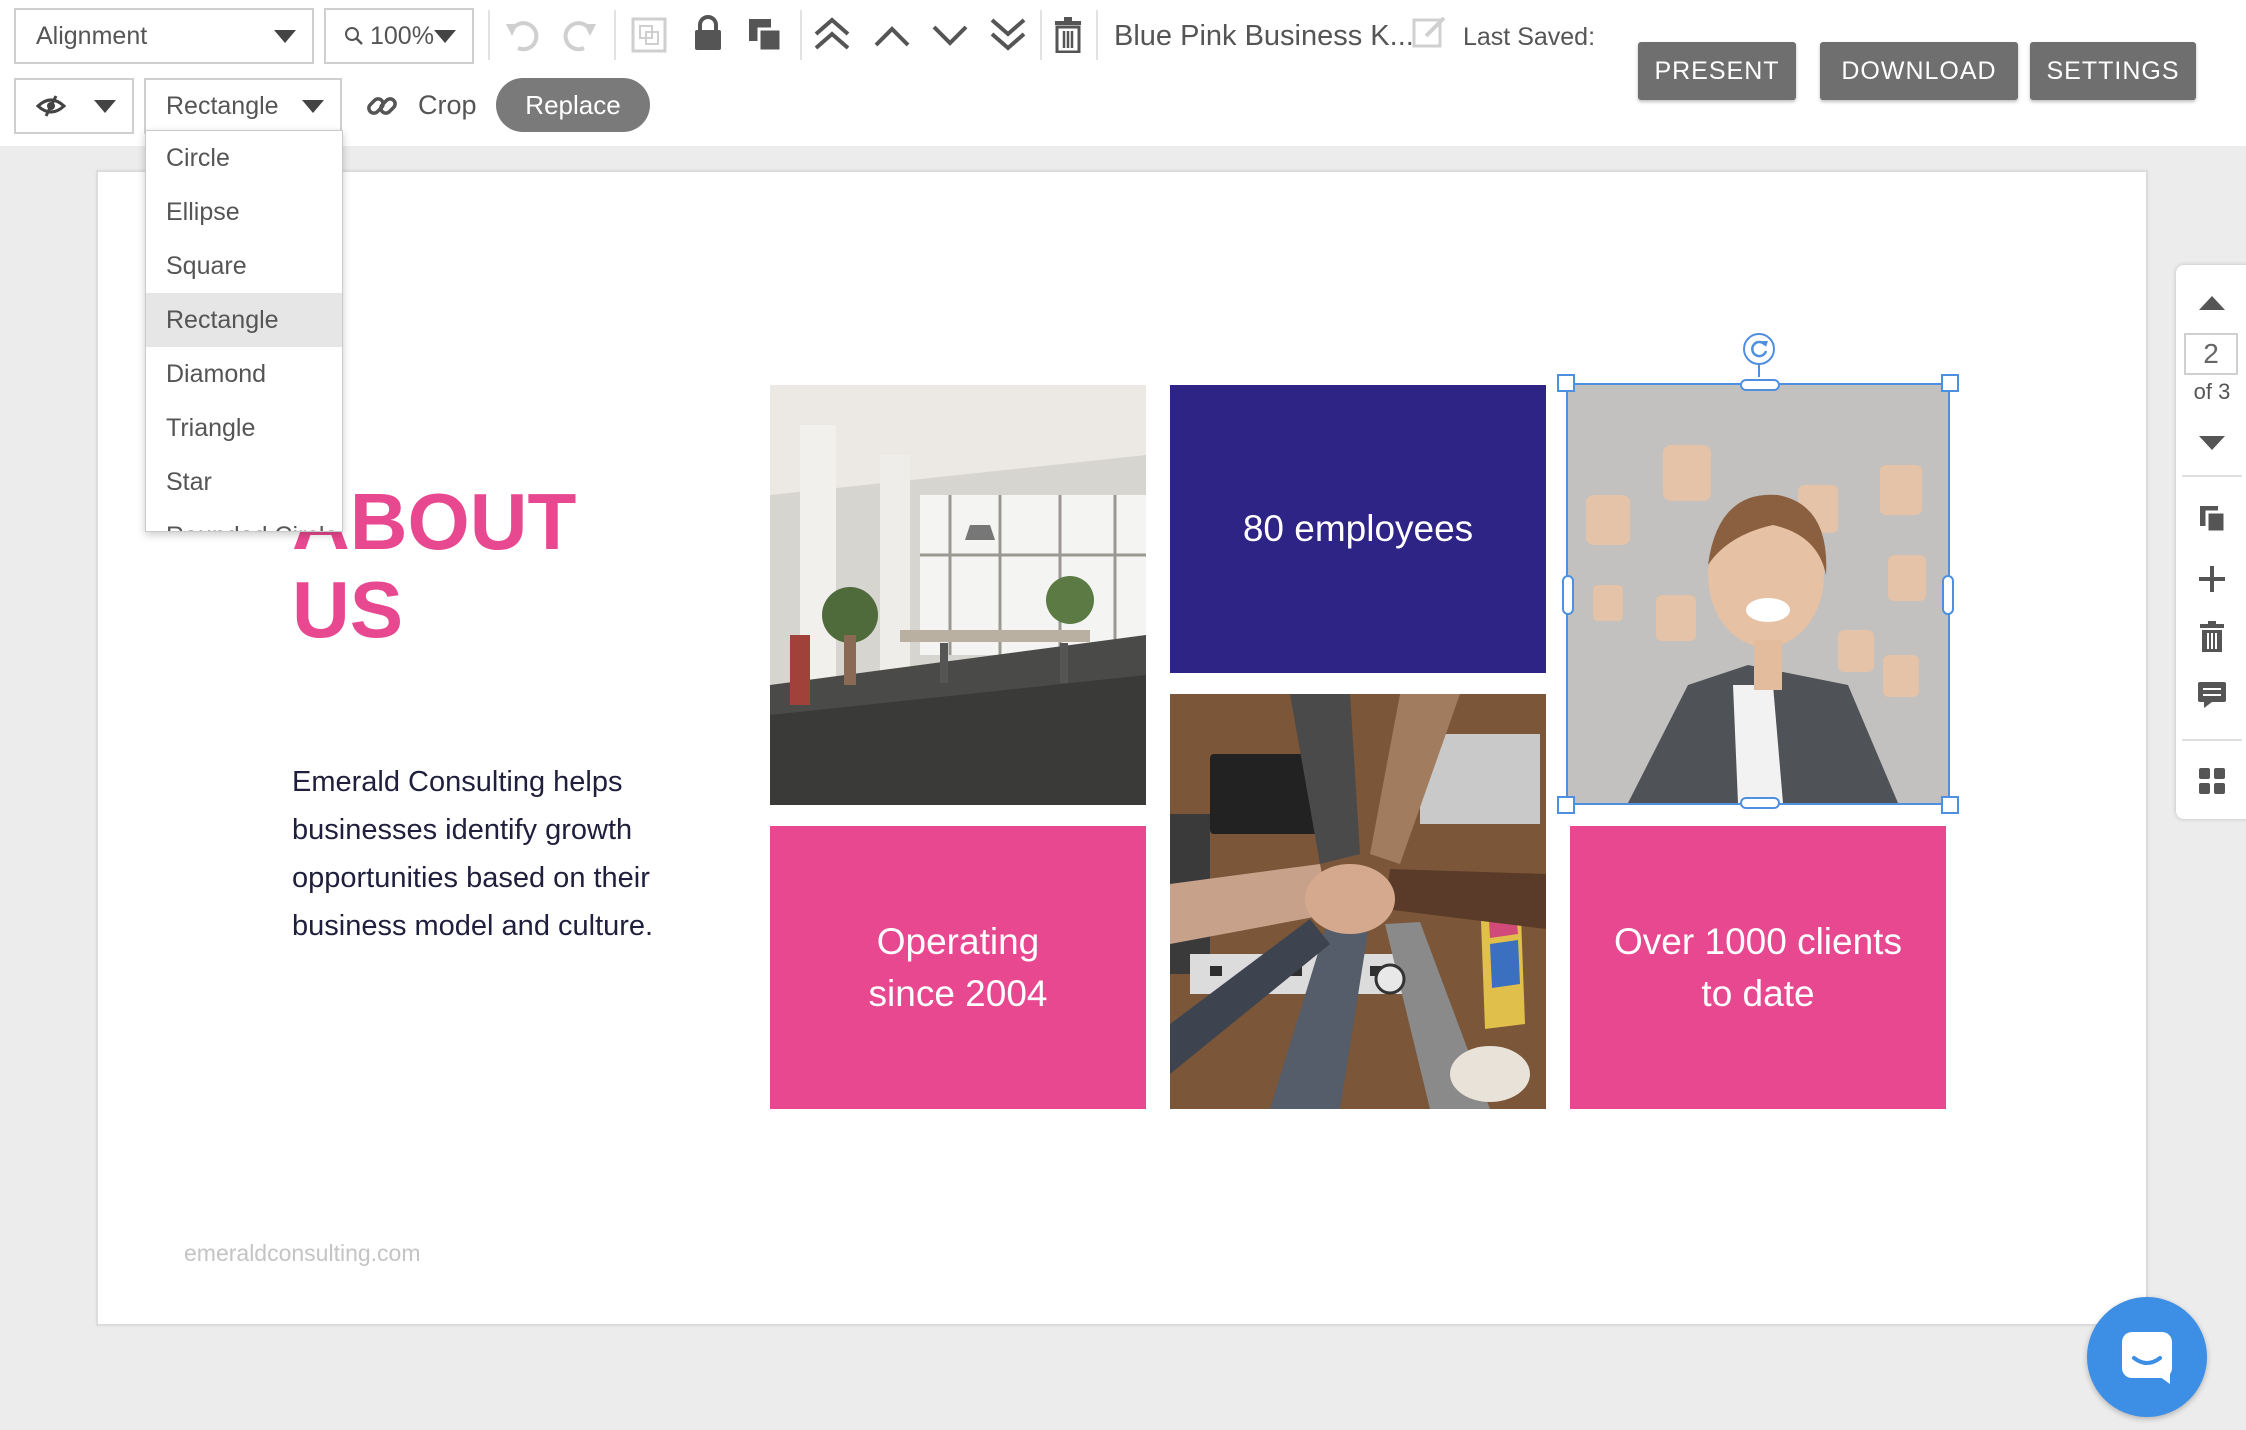  I want to click on zoom-dropdown: 100%, so click(399, 36).